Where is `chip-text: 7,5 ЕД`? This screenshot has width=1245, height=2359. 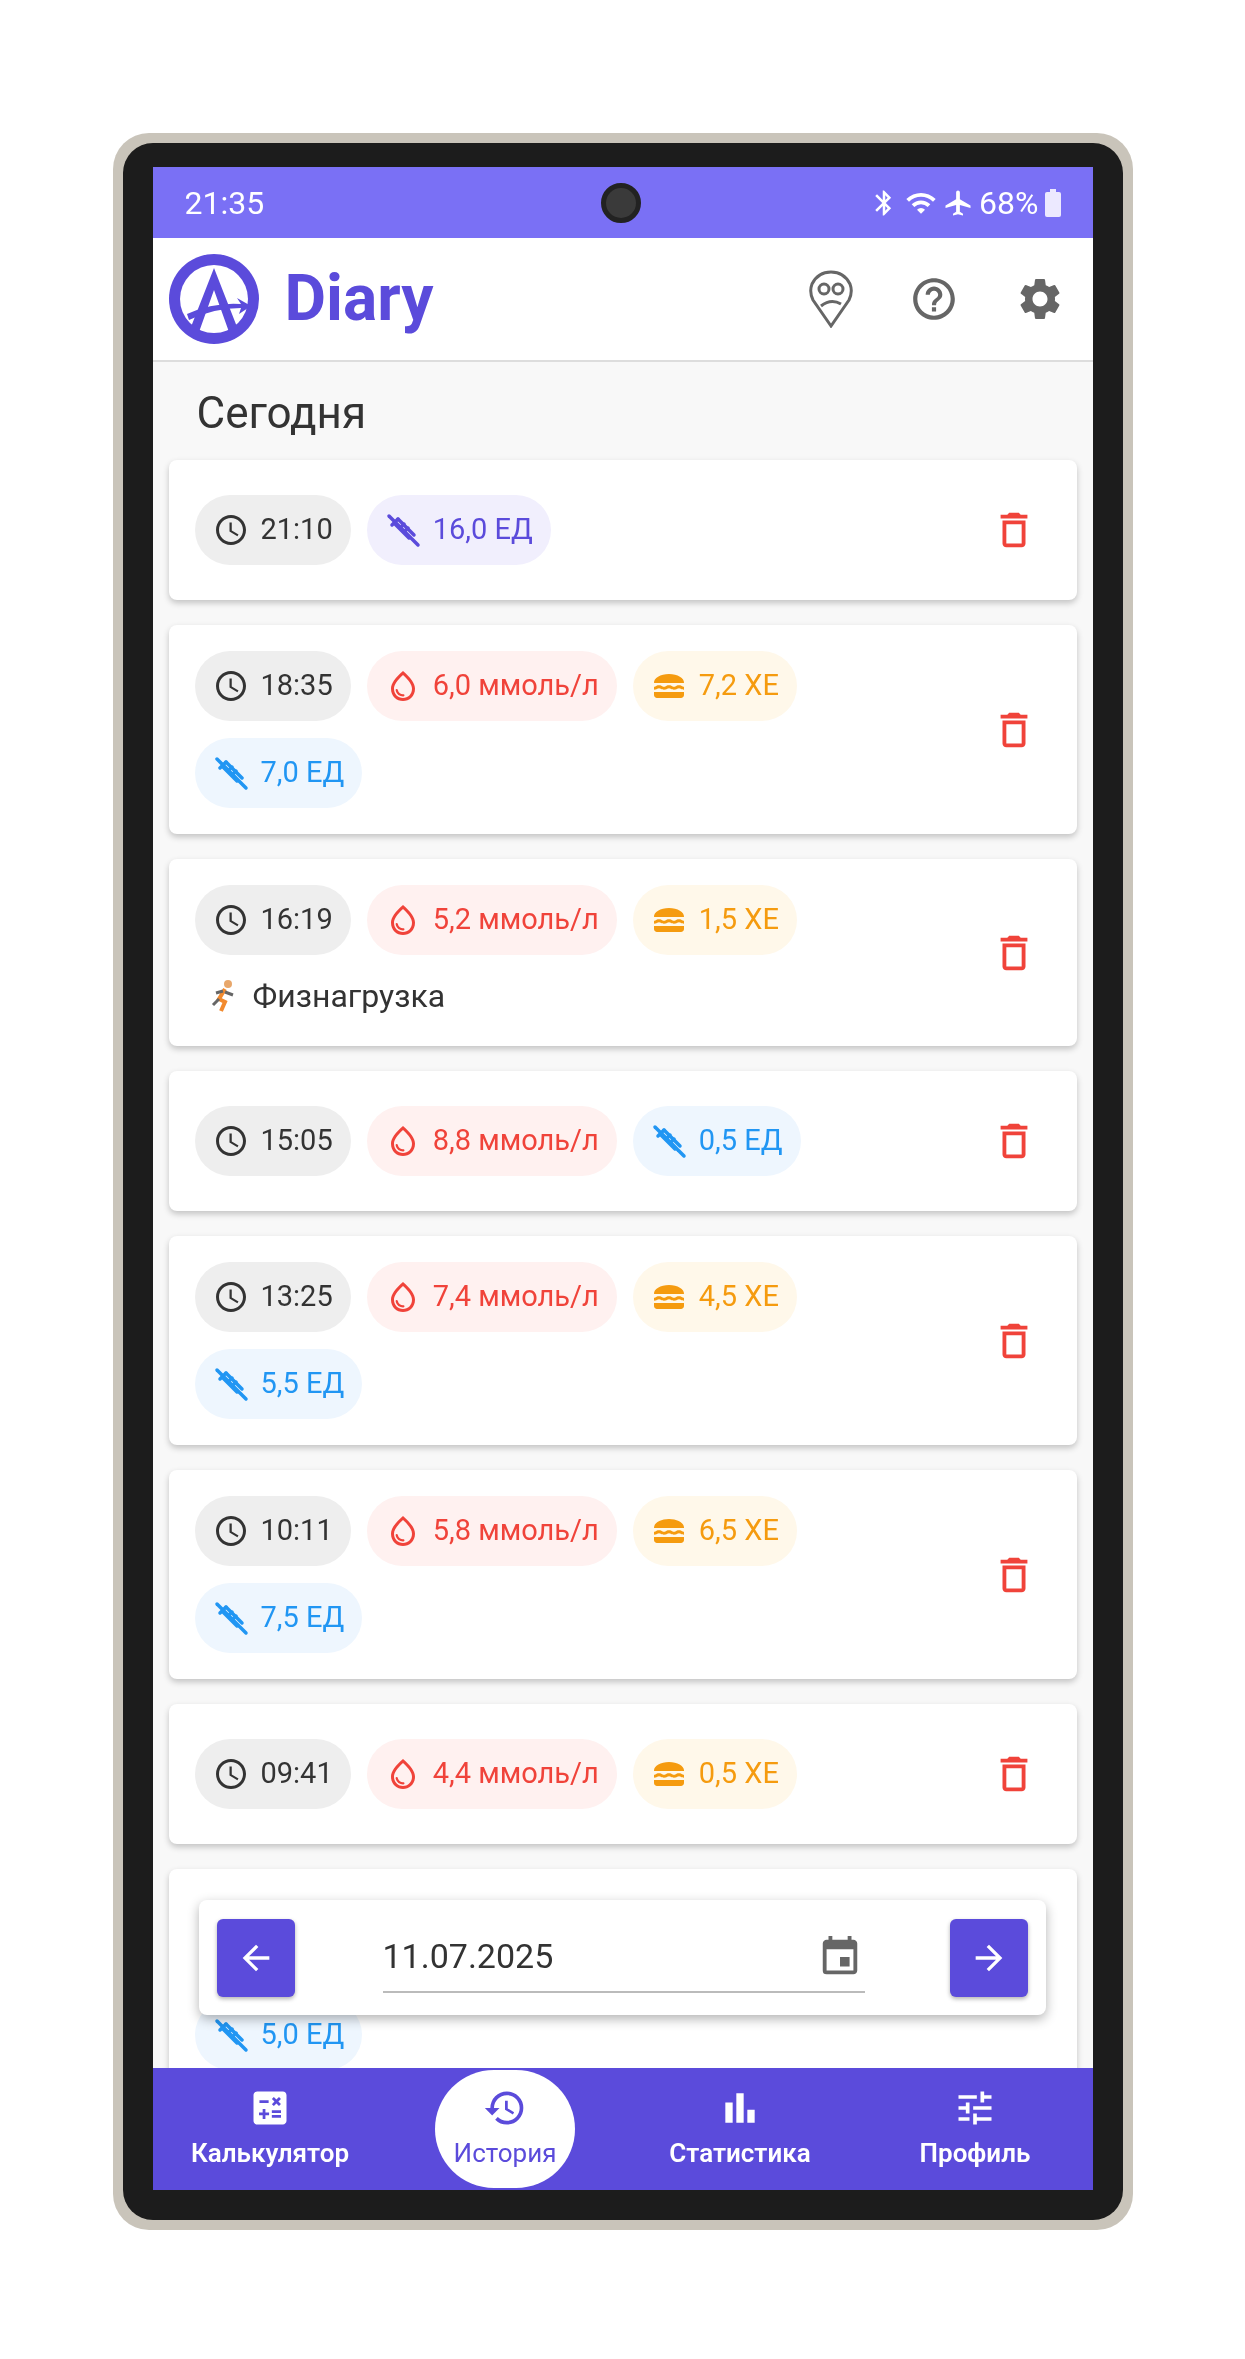
chip-text: 7,5 ЕД is located at coordinates (302, 1618).